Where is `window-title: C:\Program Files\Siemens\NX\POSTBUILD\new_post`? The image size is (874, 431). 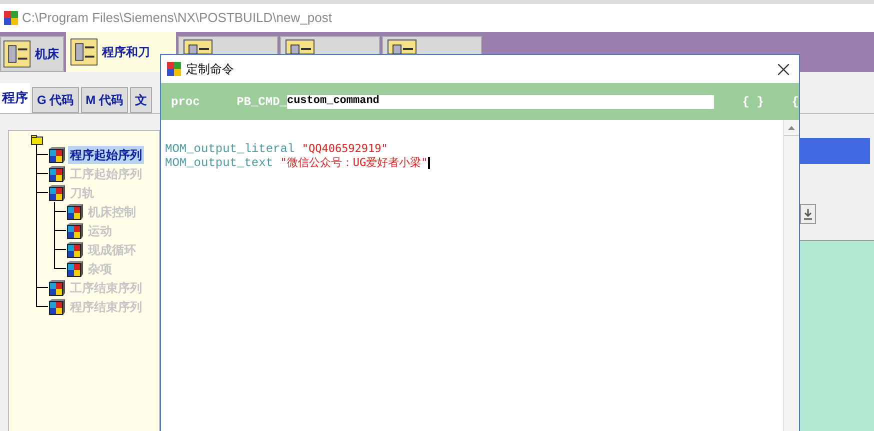
window-title: C:\Program Files\Siemens\NX\POSTBUILD\new_post is located at coordinates (177, 18).